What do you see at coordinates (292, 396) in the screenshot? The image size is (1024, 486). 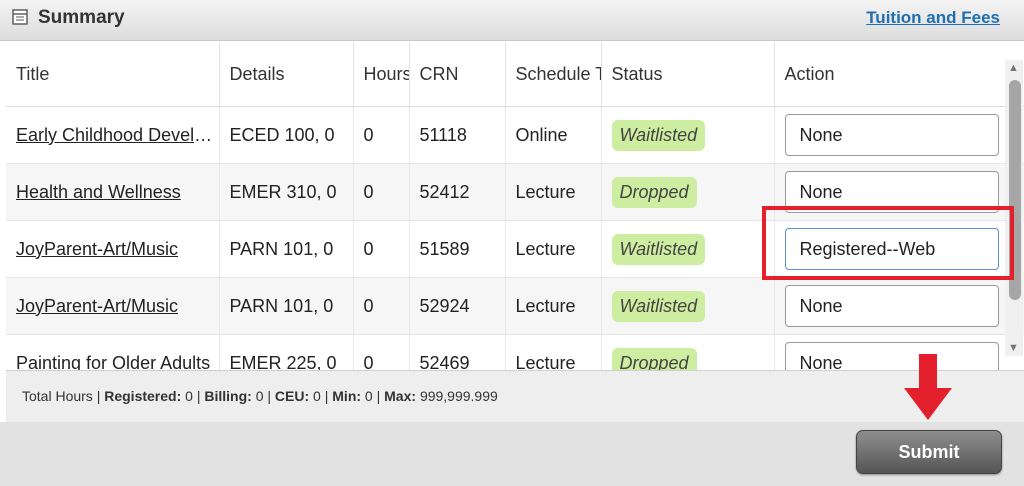 I see `ceu-label: CEU:` at bounding box center [292, 396].